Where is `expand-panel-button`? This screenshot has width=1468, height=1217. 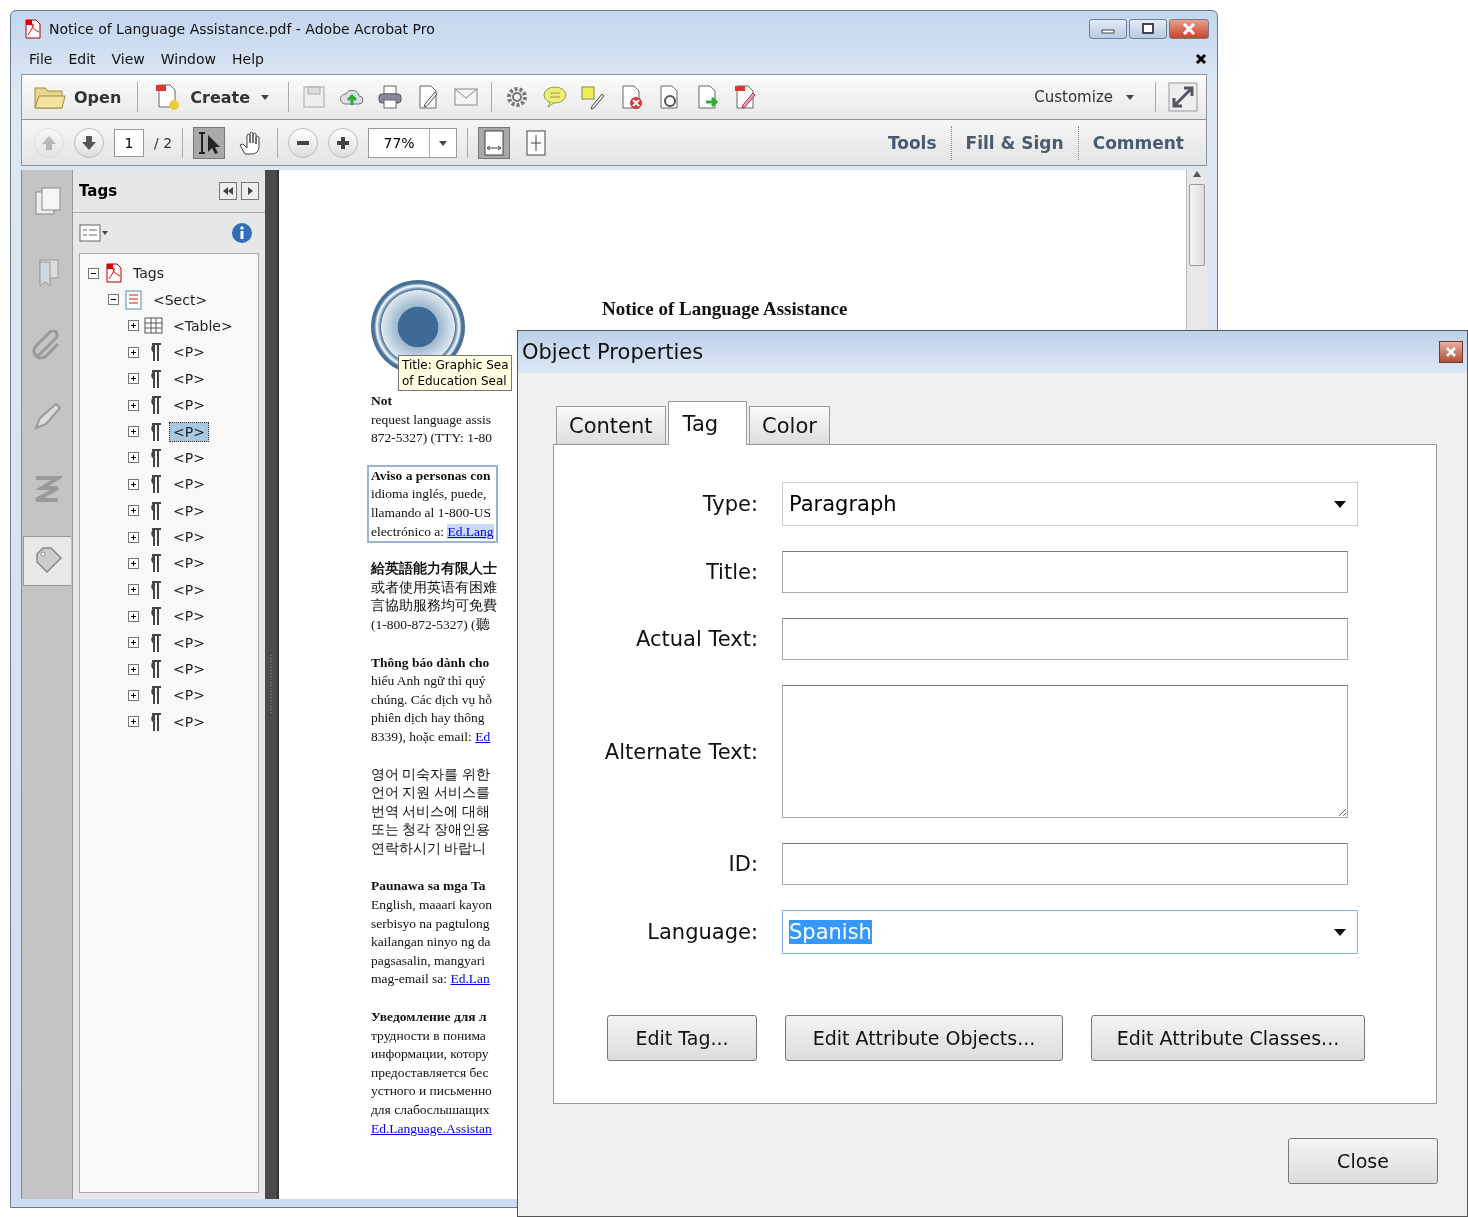 expand-panel-button is located at coordinates (250, 191).